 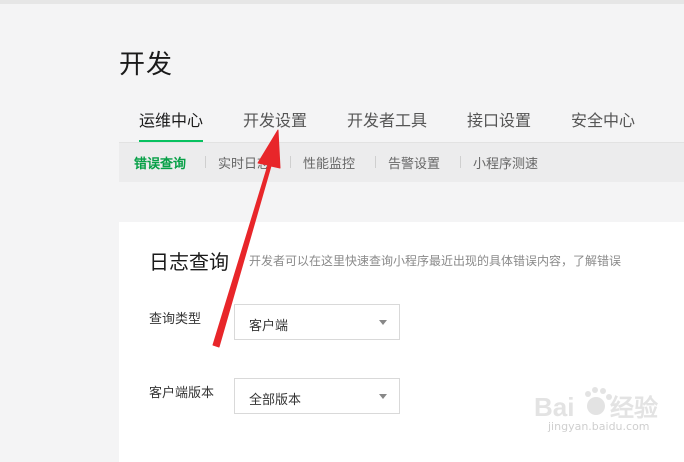 I want to click on watermark-url: jingyan.baidu.com, so click(x=599, y=426).